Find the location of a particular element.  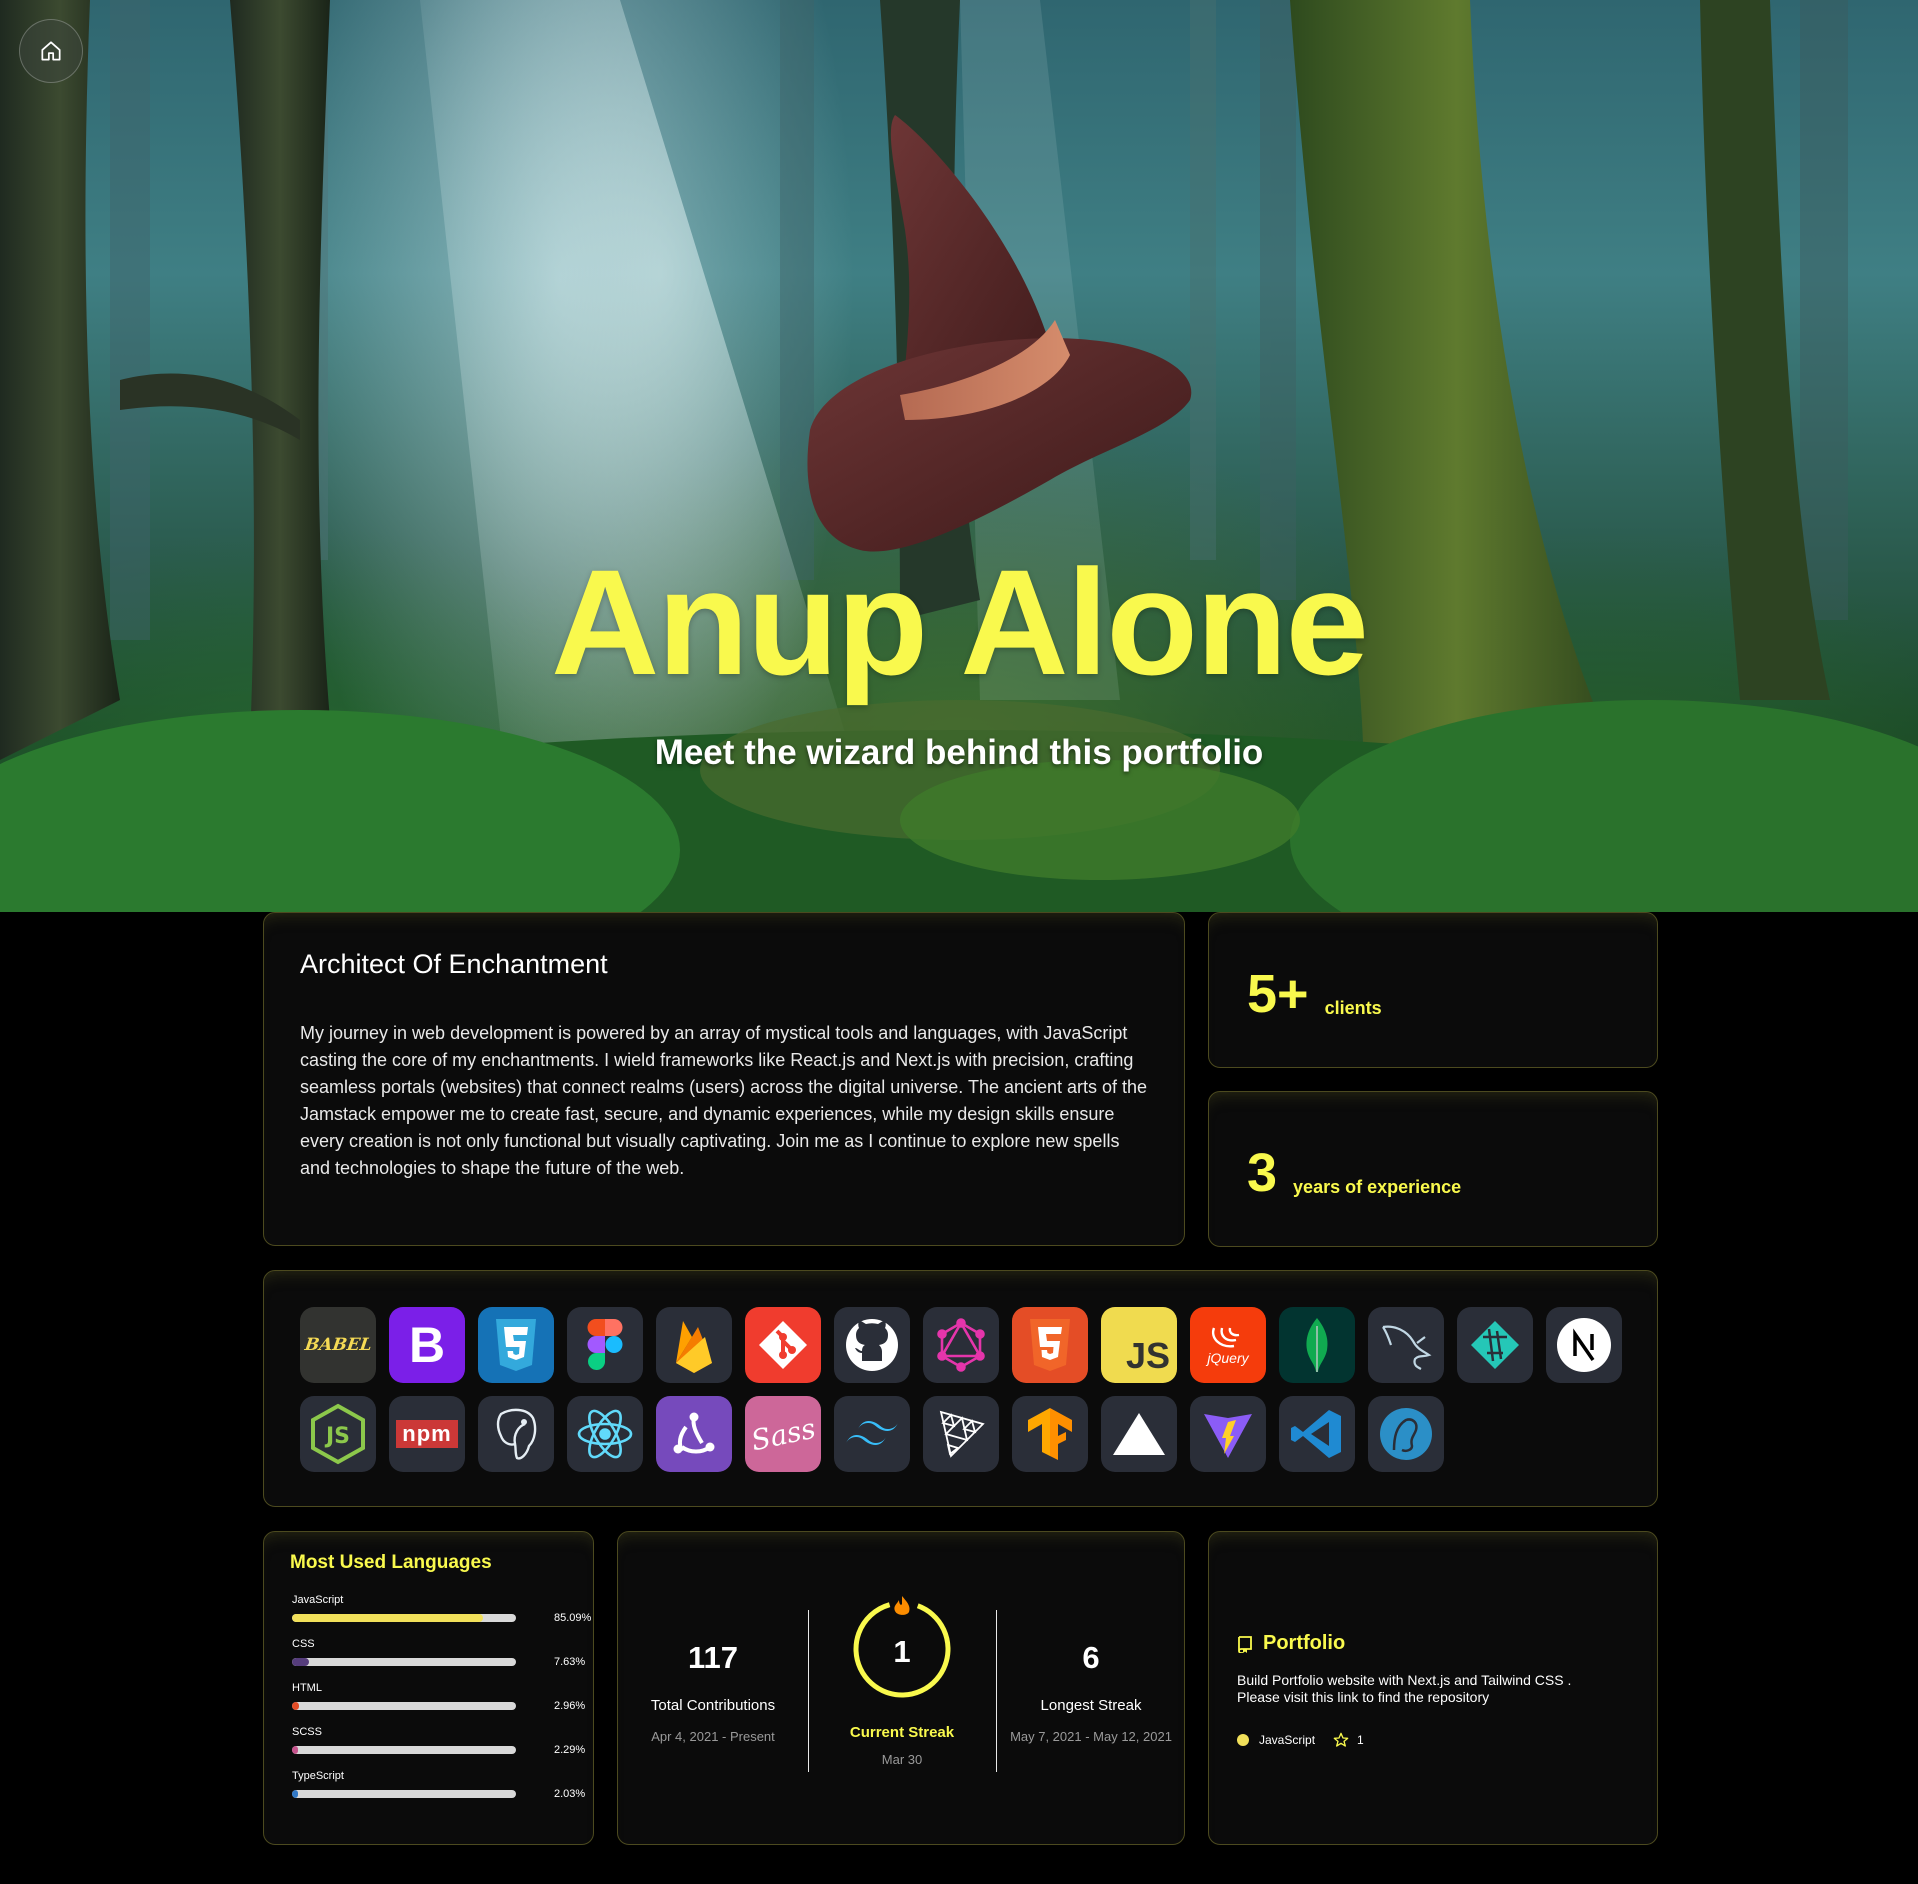

total-contributions-count: 117 is located at coordinates (712, 1657).